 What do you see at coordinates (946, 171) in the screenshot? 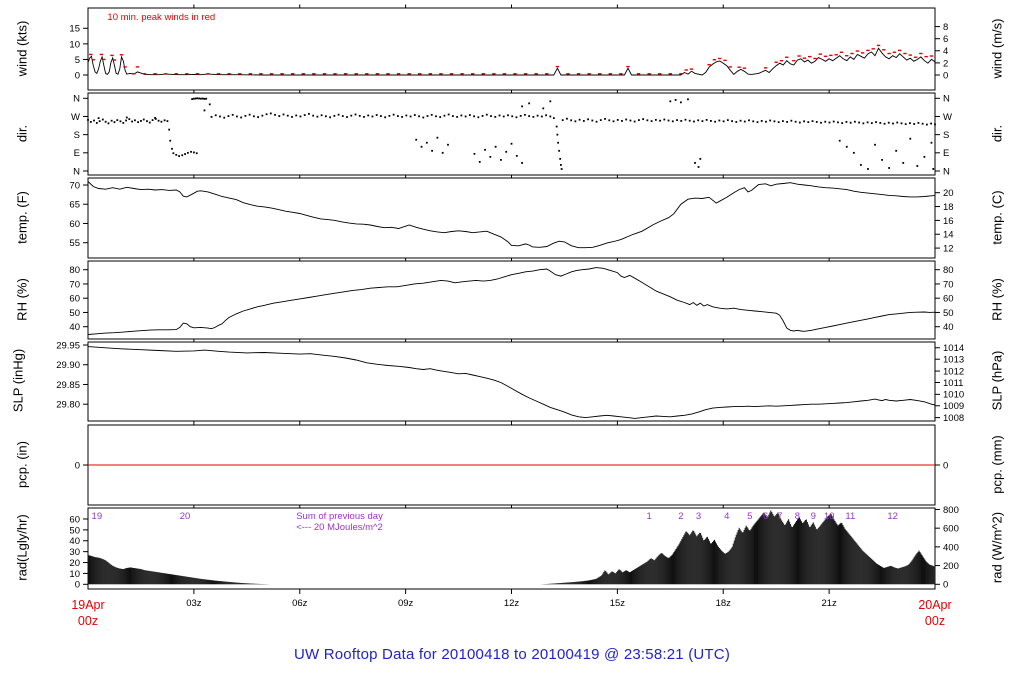
I see `tick-label-dir-right: N` at bounding box center [946, 171].